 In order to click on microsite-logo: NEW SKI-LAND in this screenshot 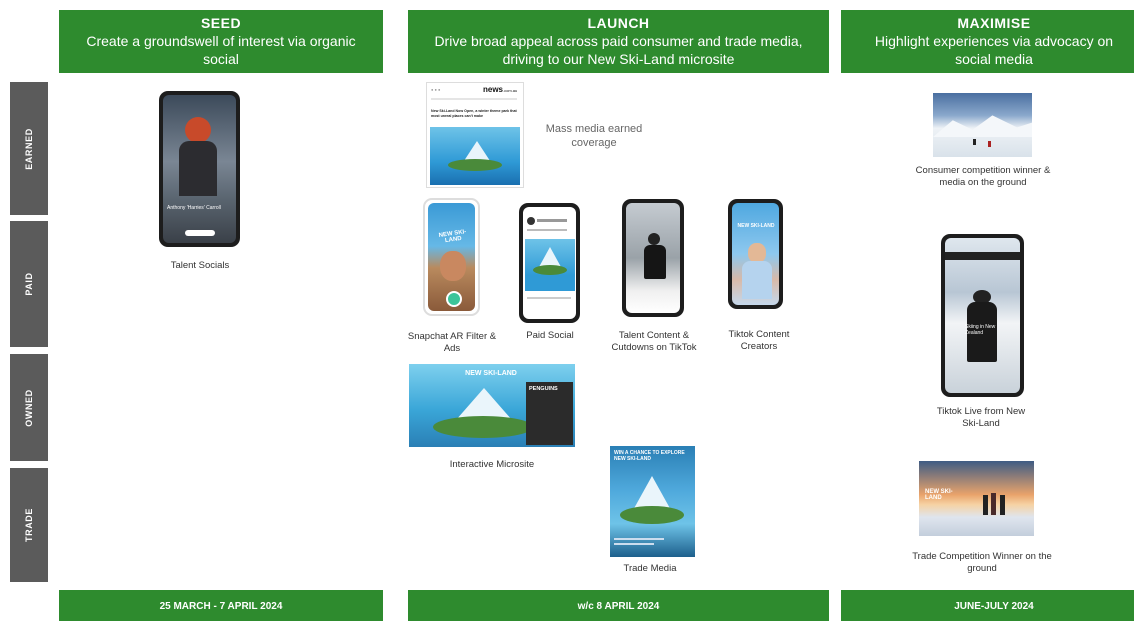, I will do `click(491, 373)`.